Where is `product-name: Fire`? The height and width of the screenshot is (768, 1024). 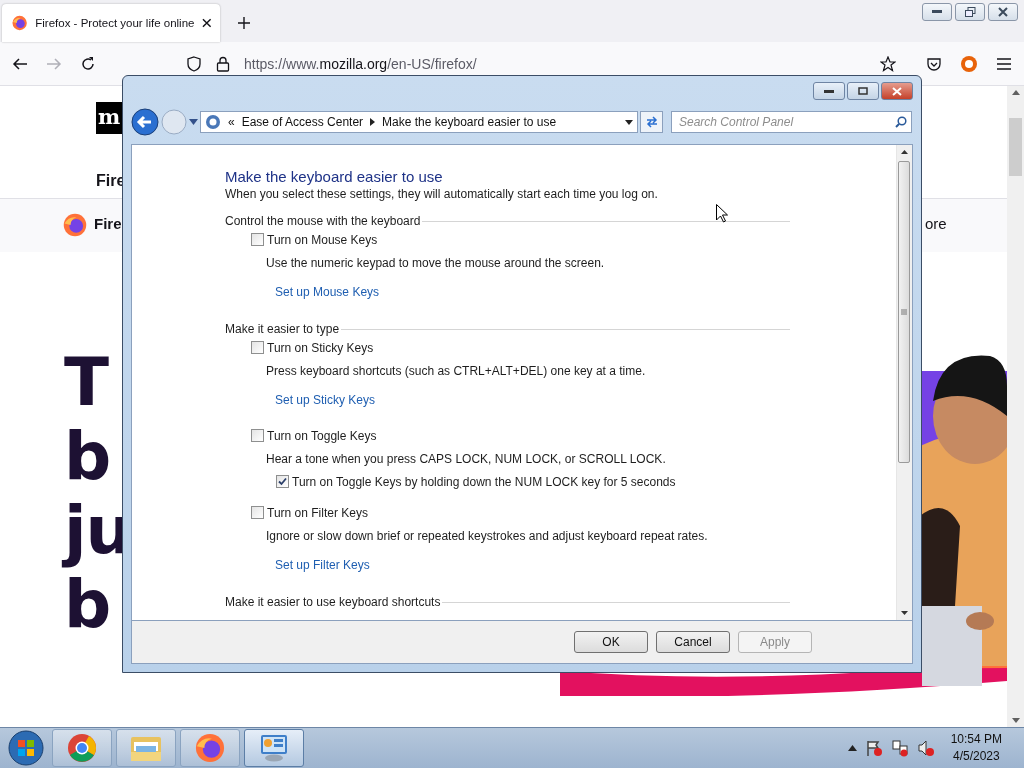
product-name: Fire is located at coordinates (108, 223).